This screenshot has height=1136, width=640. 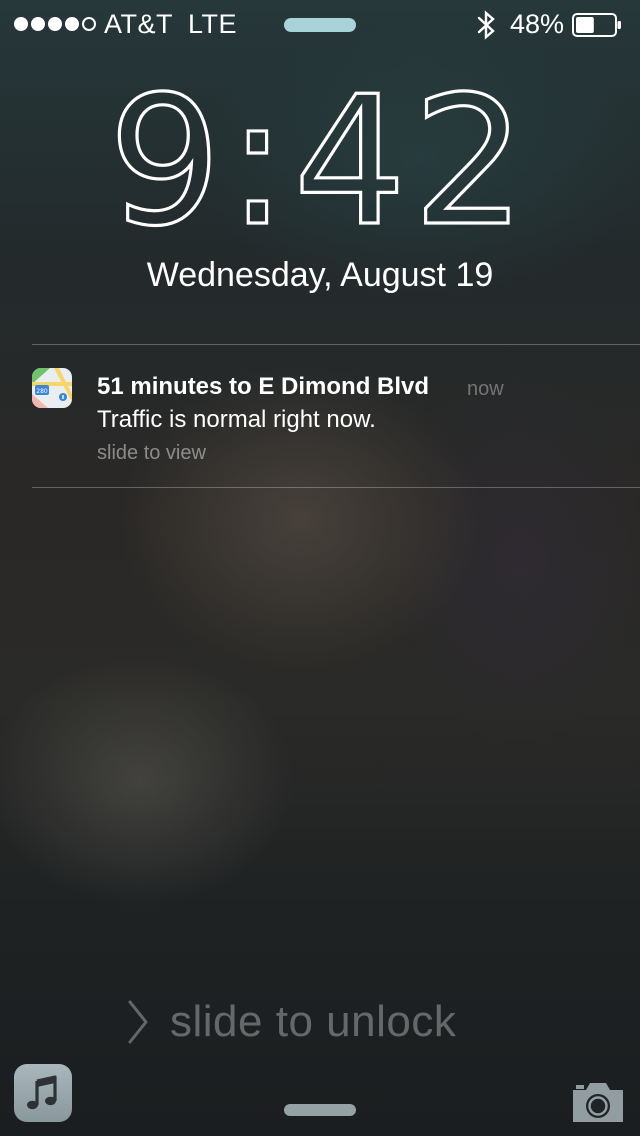 What do you see at coordinates (598, 1101) in the screenshot?
I see `camera-icon` at bounding box center [598, 1101].